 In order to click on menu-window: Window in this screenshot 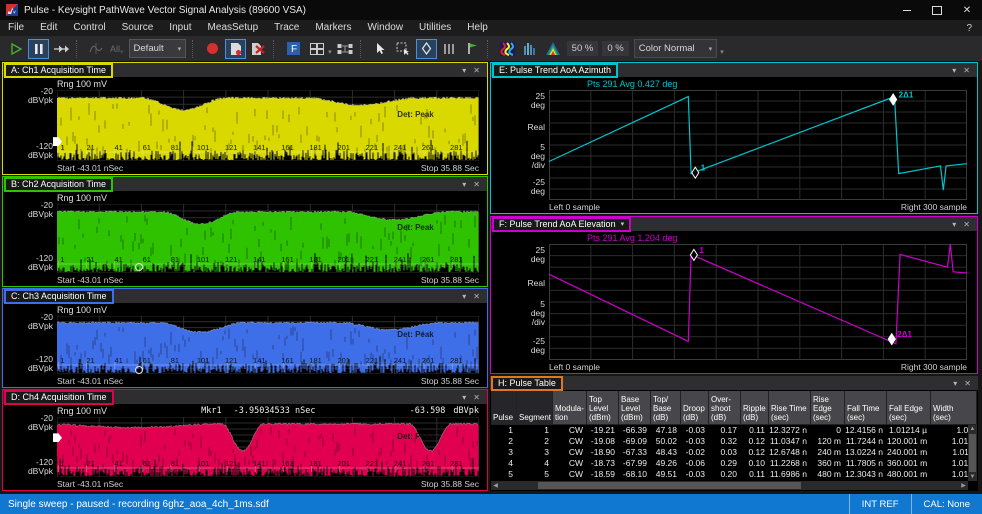, I will do `click(385, 28)`.